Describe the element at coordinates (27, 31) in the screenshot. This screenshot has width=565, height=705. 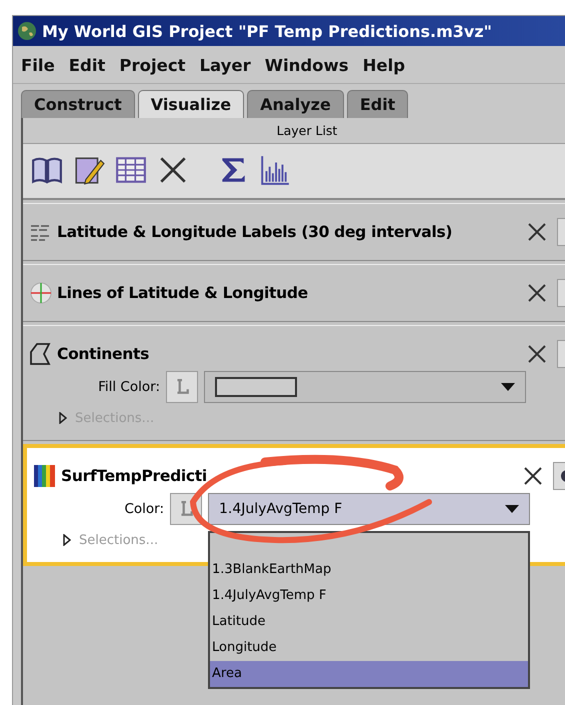
I see `globe-icon` at that location.